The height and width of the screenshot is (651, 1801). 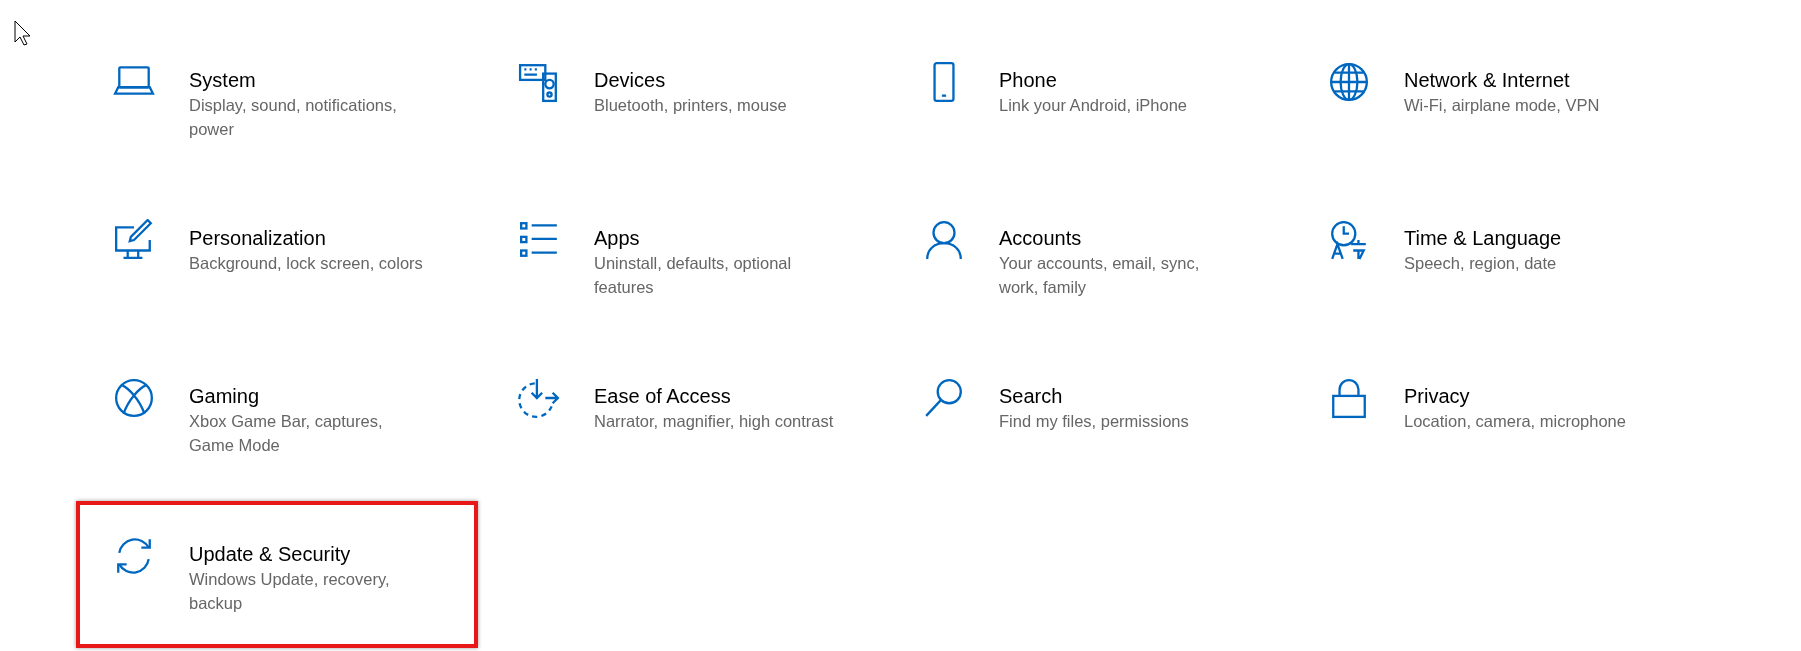 I want to click on category-title: Search, so click(x=1031, y=396).